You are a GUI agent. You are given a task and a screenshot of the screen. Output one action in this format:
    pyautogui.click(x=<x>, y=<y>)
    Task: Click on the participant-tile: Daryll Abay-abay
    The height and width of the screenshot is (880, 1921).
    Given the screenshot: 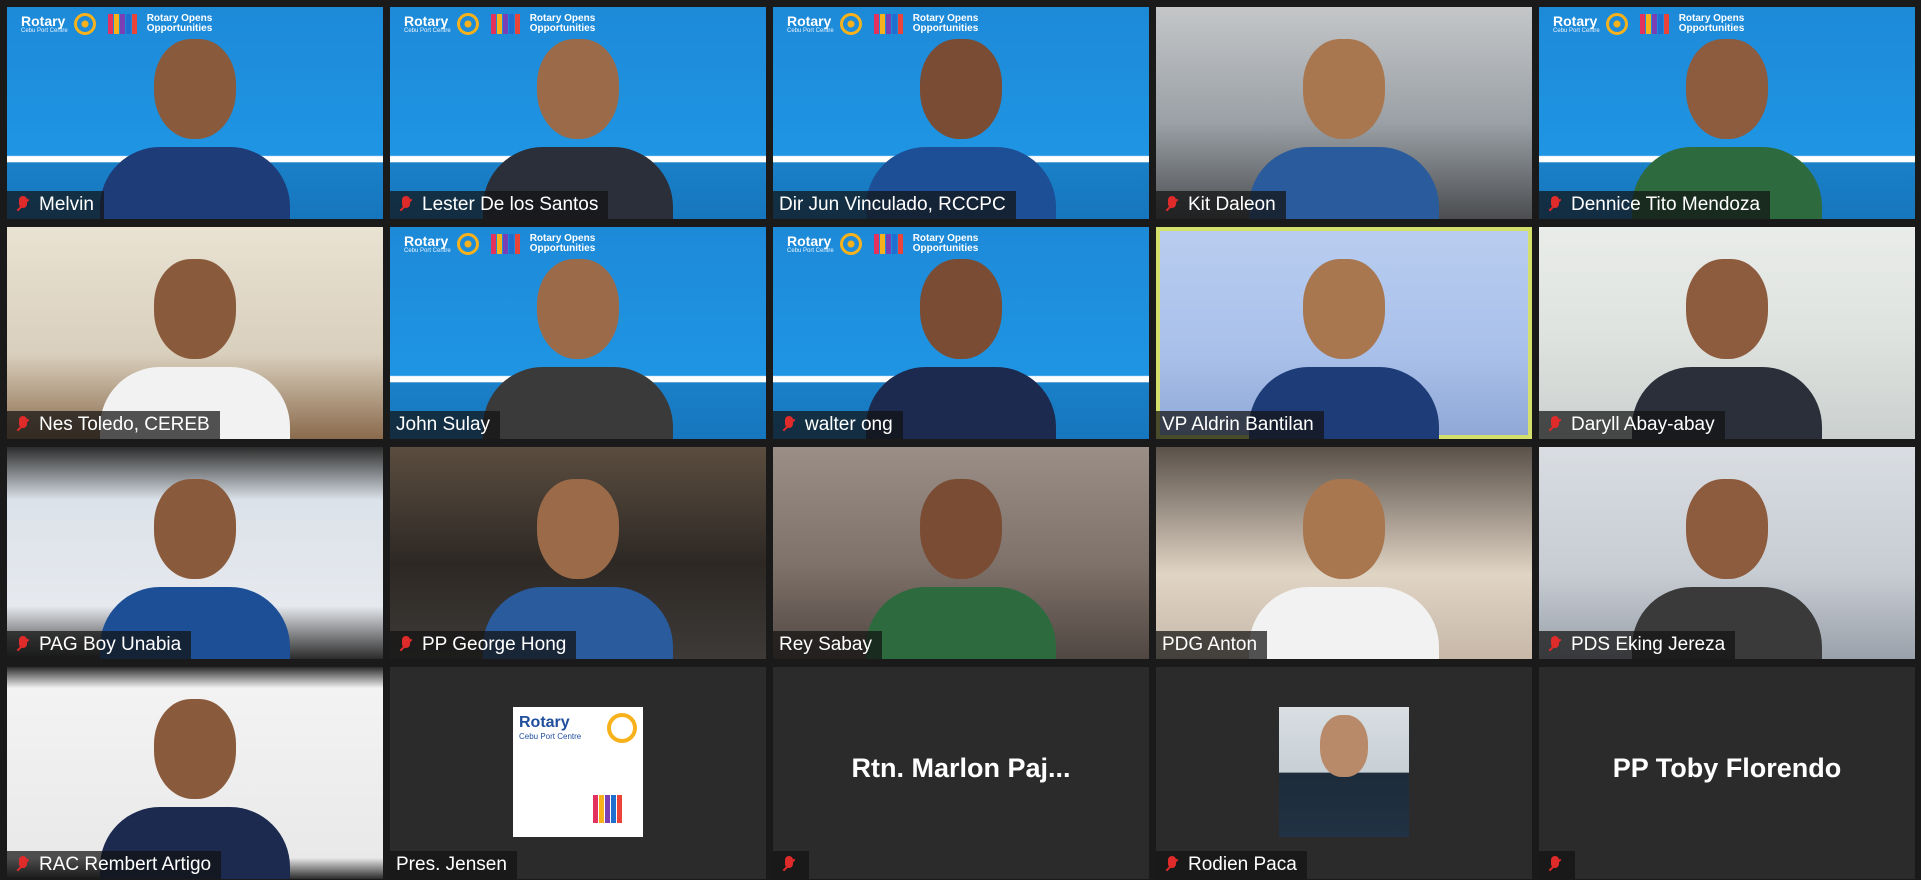 What is the action you would take?
    pyautogui.click(x=1727, y=333)
    